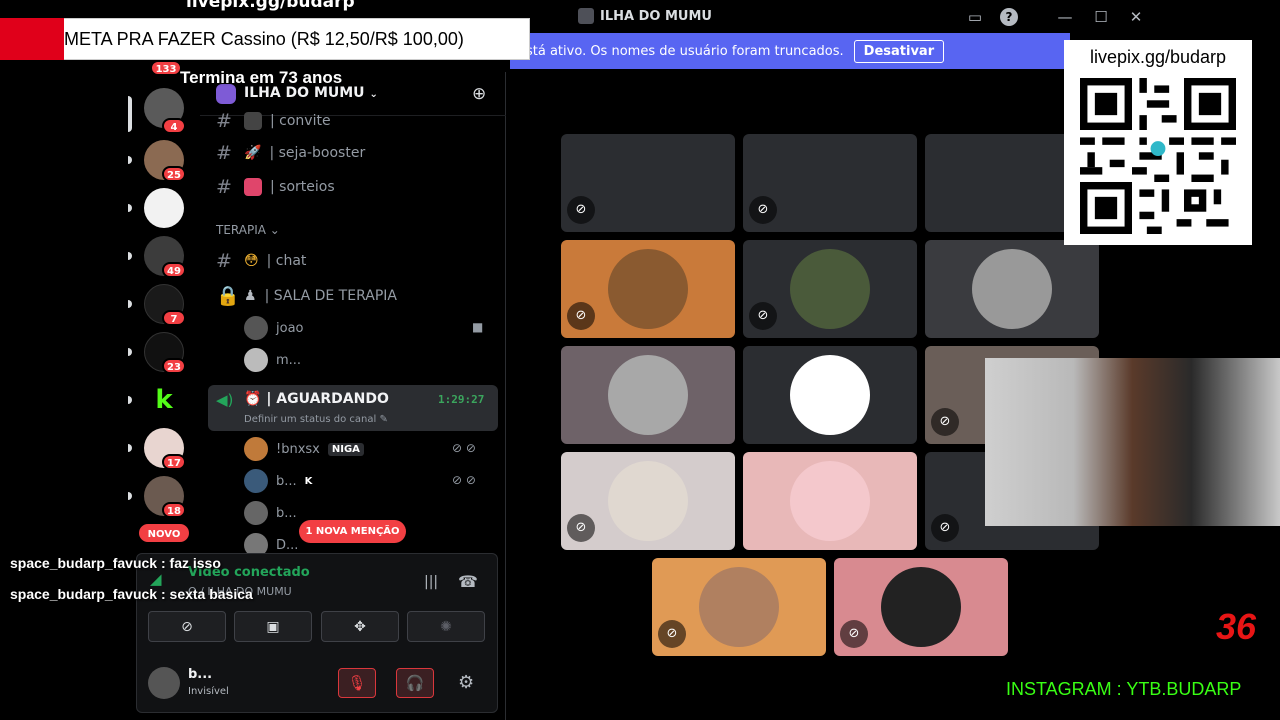  I want to click on mute-icon: ⊘ ⊘, so click(464, 448).